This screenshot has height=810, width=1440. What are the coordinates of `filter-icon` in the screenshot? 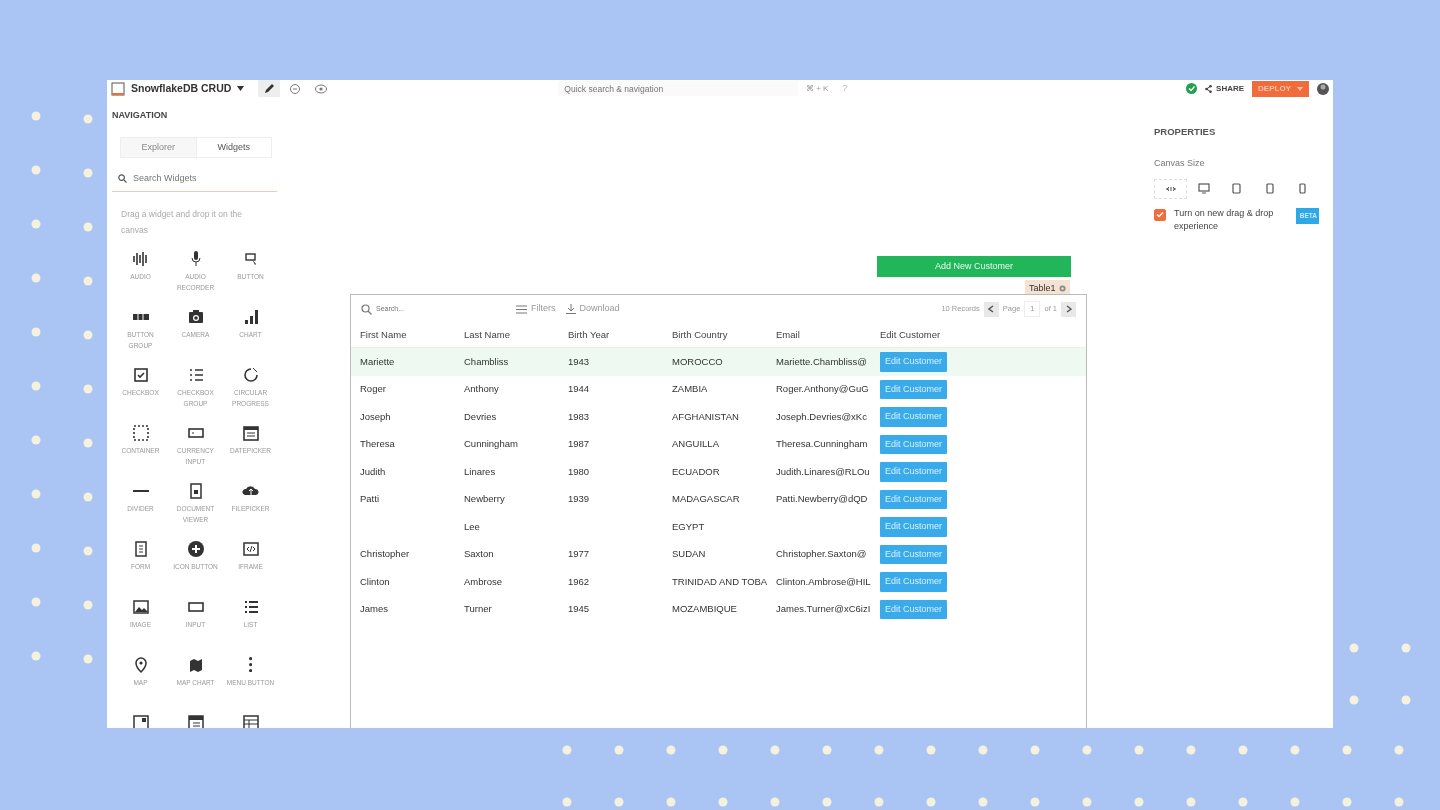 It's located at (521, 309).